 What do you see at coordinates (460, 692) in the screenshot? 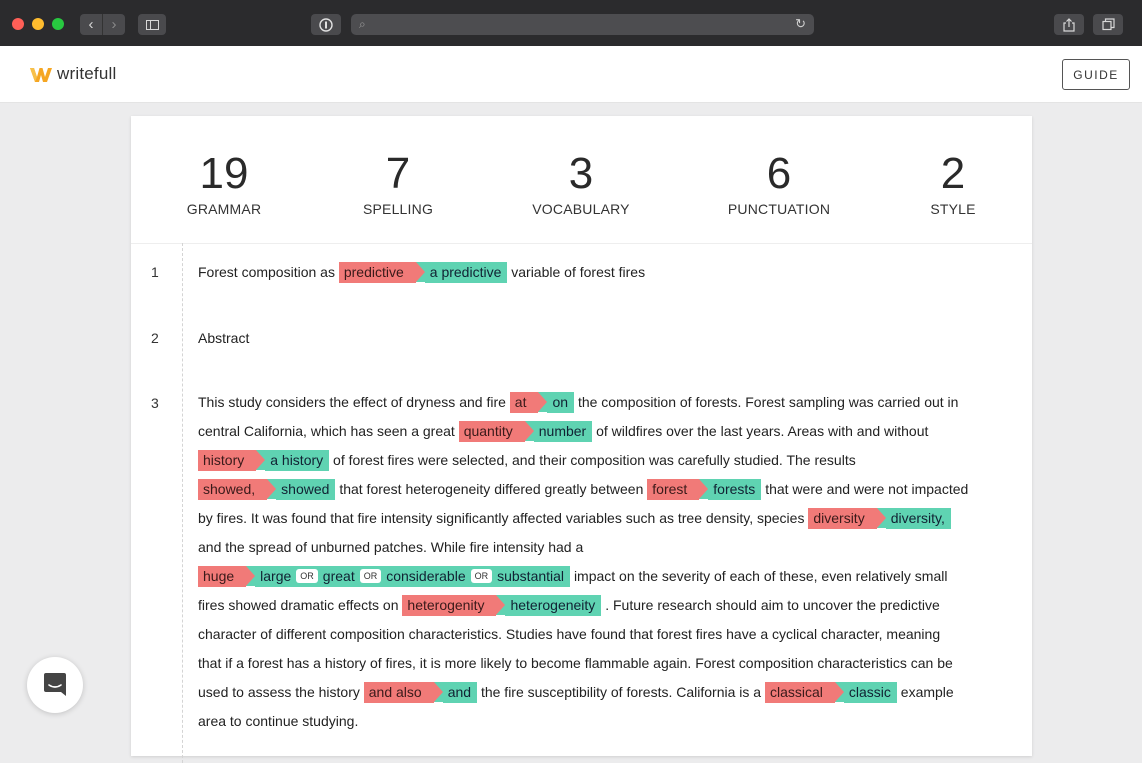
I see `suggestion-insert: and` at bounding box center [460, 692].